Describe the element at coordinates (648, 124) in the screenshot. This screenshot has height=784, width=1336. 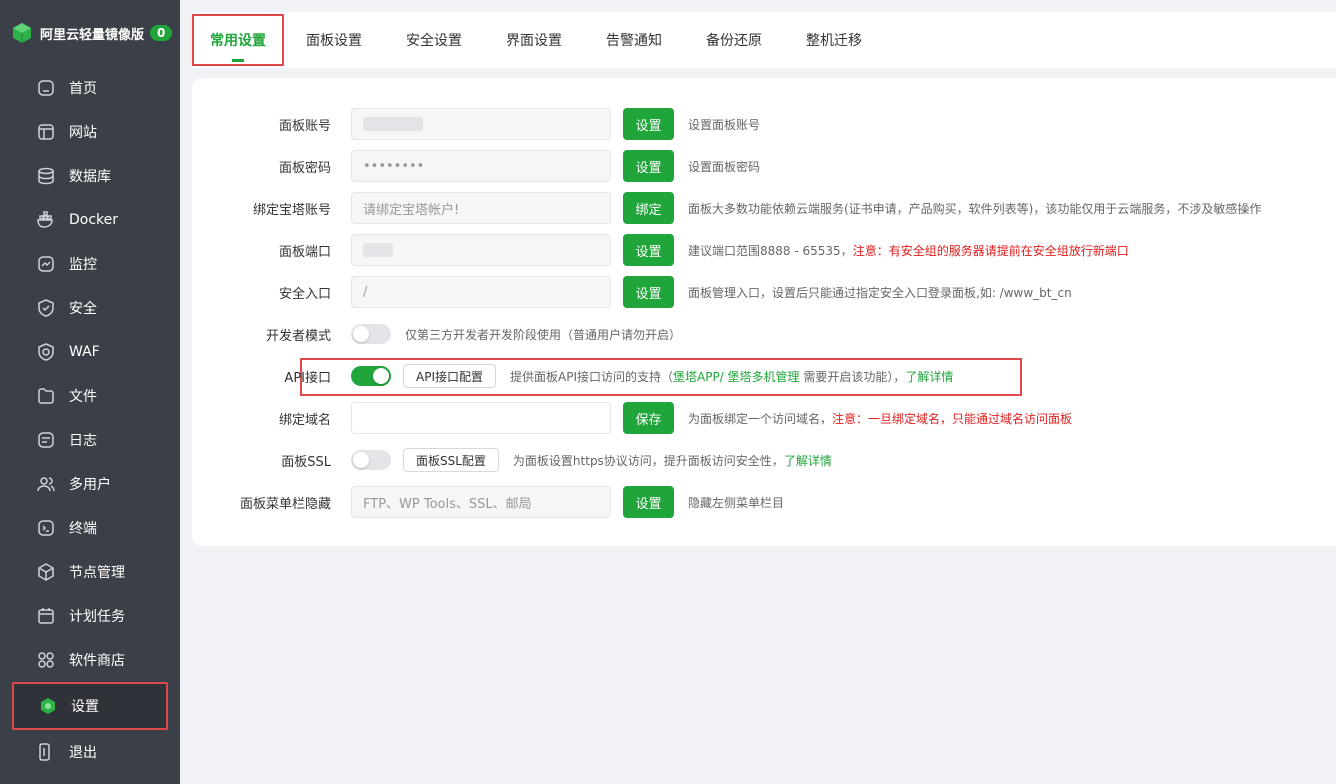
I see `account-set-button: 设置` at that location.